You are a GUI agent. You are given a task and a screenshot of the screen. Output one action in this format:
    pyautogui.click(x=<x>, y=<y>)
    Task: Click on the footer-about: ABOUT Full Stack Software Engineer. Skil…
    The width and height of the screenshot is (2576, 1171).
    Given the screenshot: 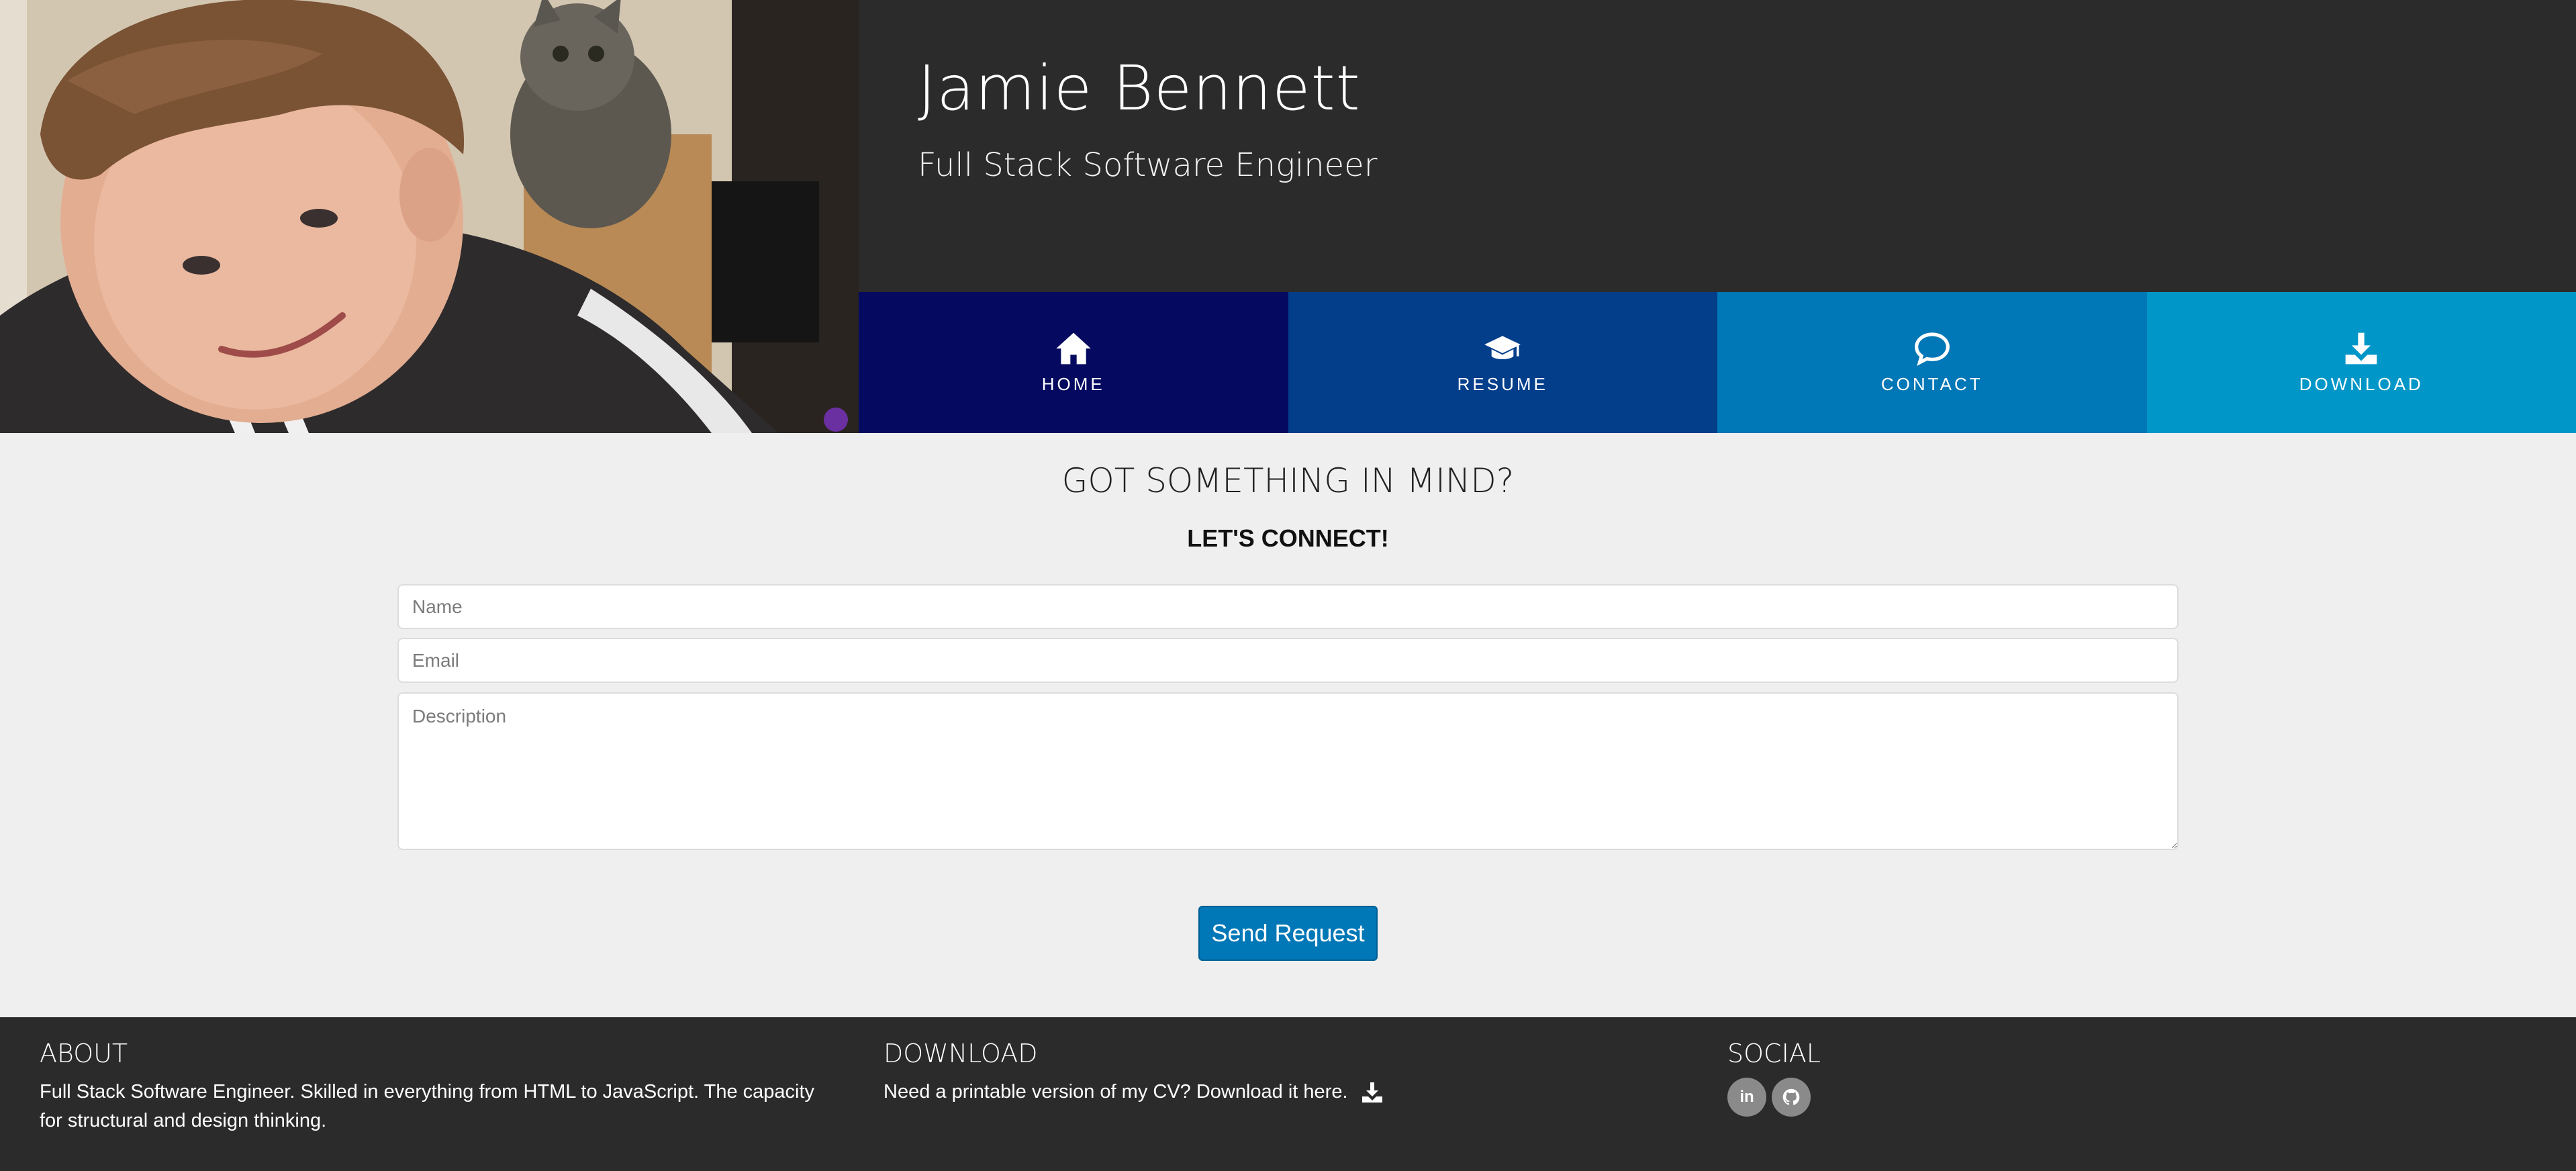 What is the action you would take?
    pyautogui.click(x=436, y=1087)
    